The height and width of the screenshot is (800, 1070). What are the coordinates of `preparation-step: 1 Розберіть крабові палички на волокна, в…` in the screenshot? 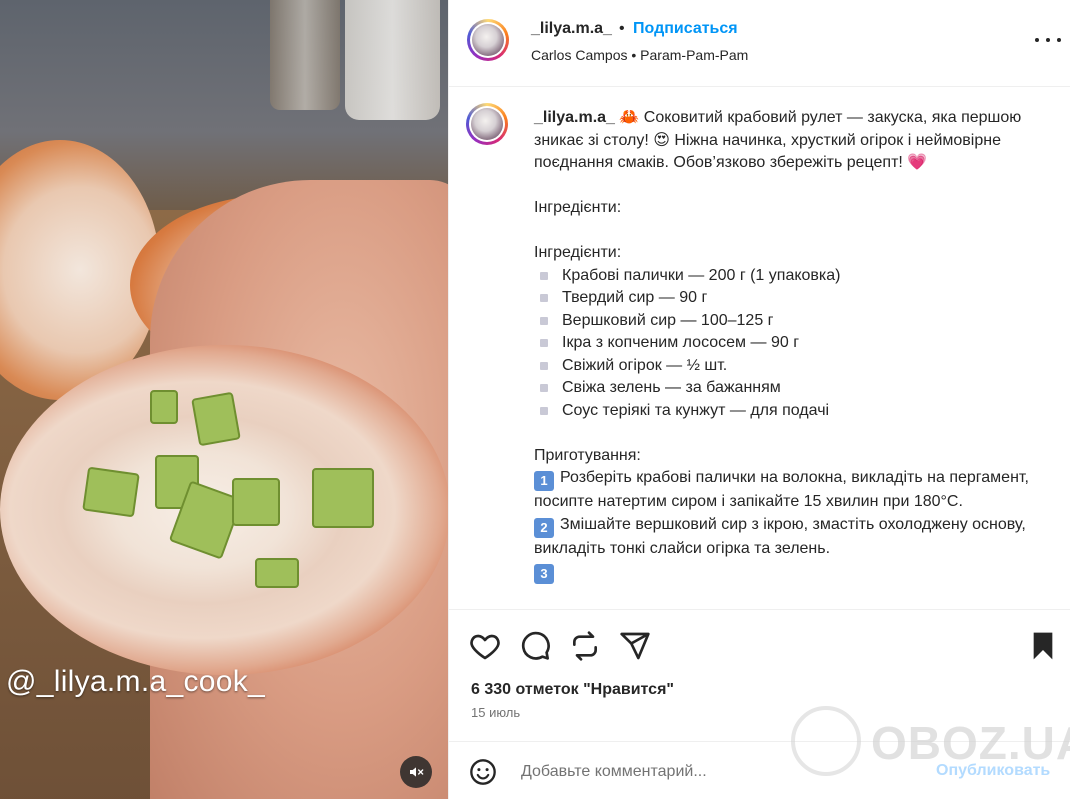 It's located at (781, 489).